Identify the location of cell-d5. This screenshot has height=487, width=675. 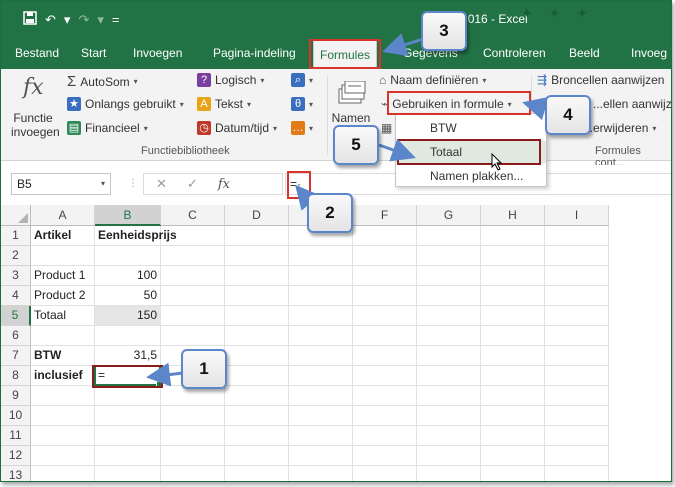
(257, 316).